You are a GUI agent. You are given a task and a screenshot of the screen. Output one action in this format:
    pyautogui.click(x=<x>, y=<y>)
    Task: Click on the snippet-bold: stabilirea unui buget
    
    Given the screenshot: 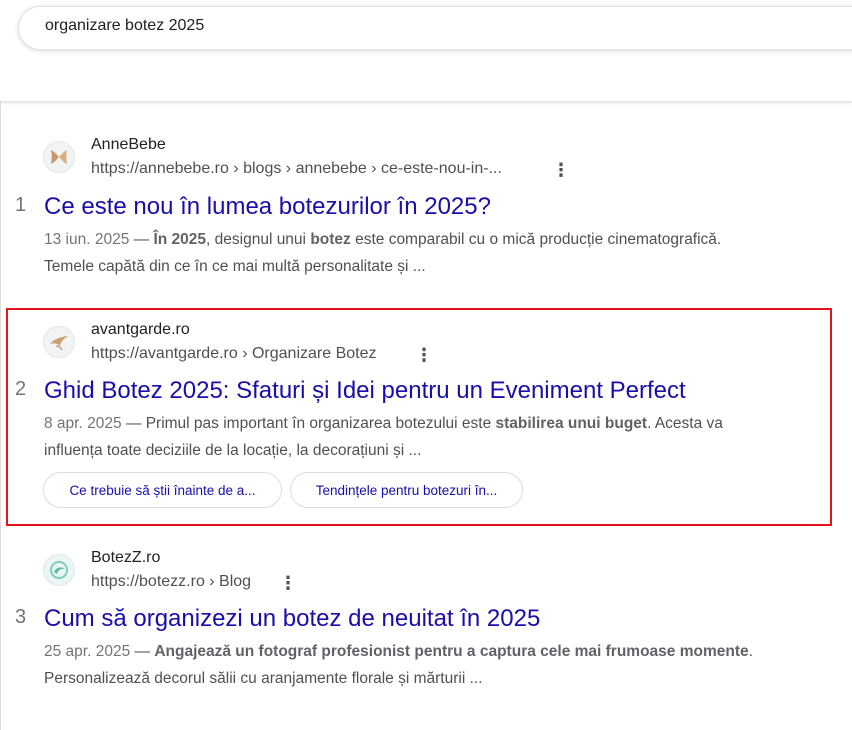 What is the action you would take?
    pyautogui.click(x=571, y=423)
    